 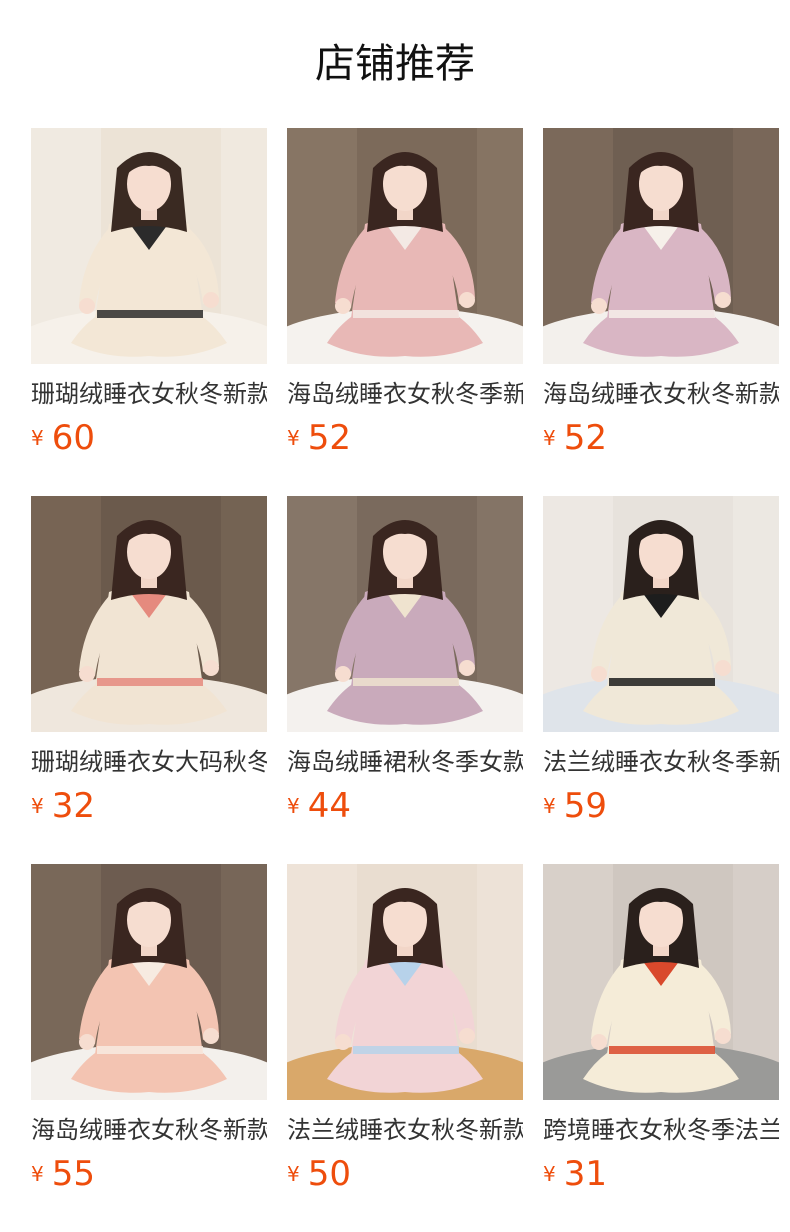 I want to click on price-amount: 50, so click(x=329, y=1174).